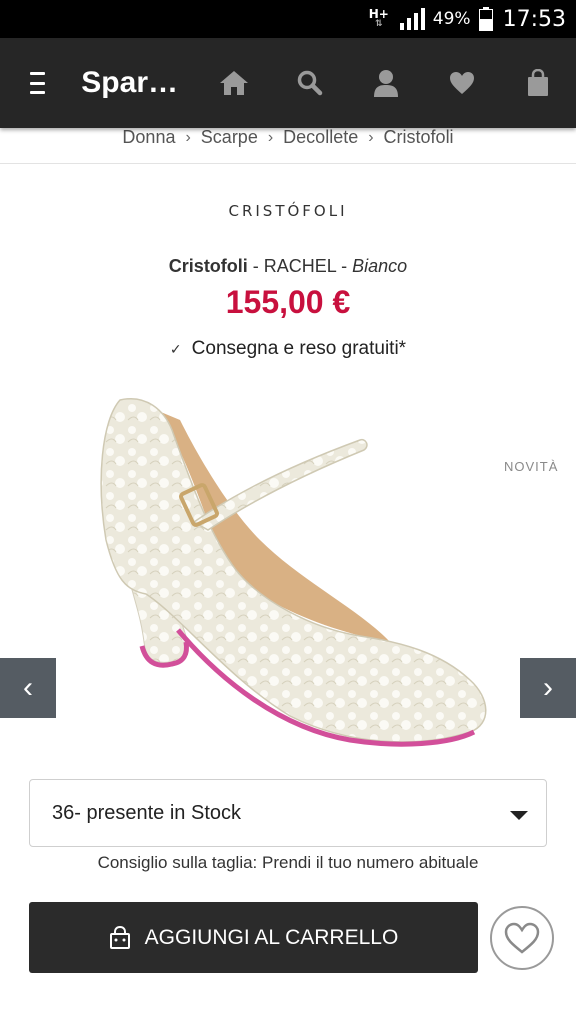  What do you see at coordinates (462, 83) in the screenshot?
I see `heart-icon` at bounding box center [462, 83].